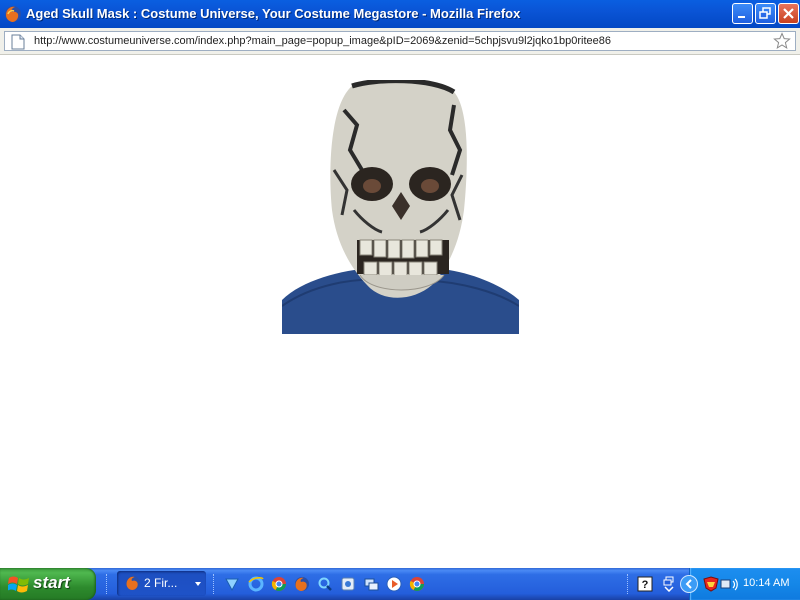 The image size is (800, 600). Describe the element at coordinates (18, 42) in the screenshot. I see `page-icon` at that location.